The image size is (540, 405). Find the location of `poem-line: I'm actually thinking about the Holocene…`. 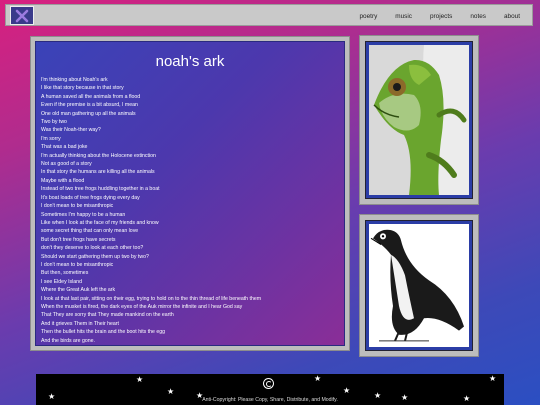

poem-line: I'm actually thinking about the Holocene… is located at coordinates (98, 155).